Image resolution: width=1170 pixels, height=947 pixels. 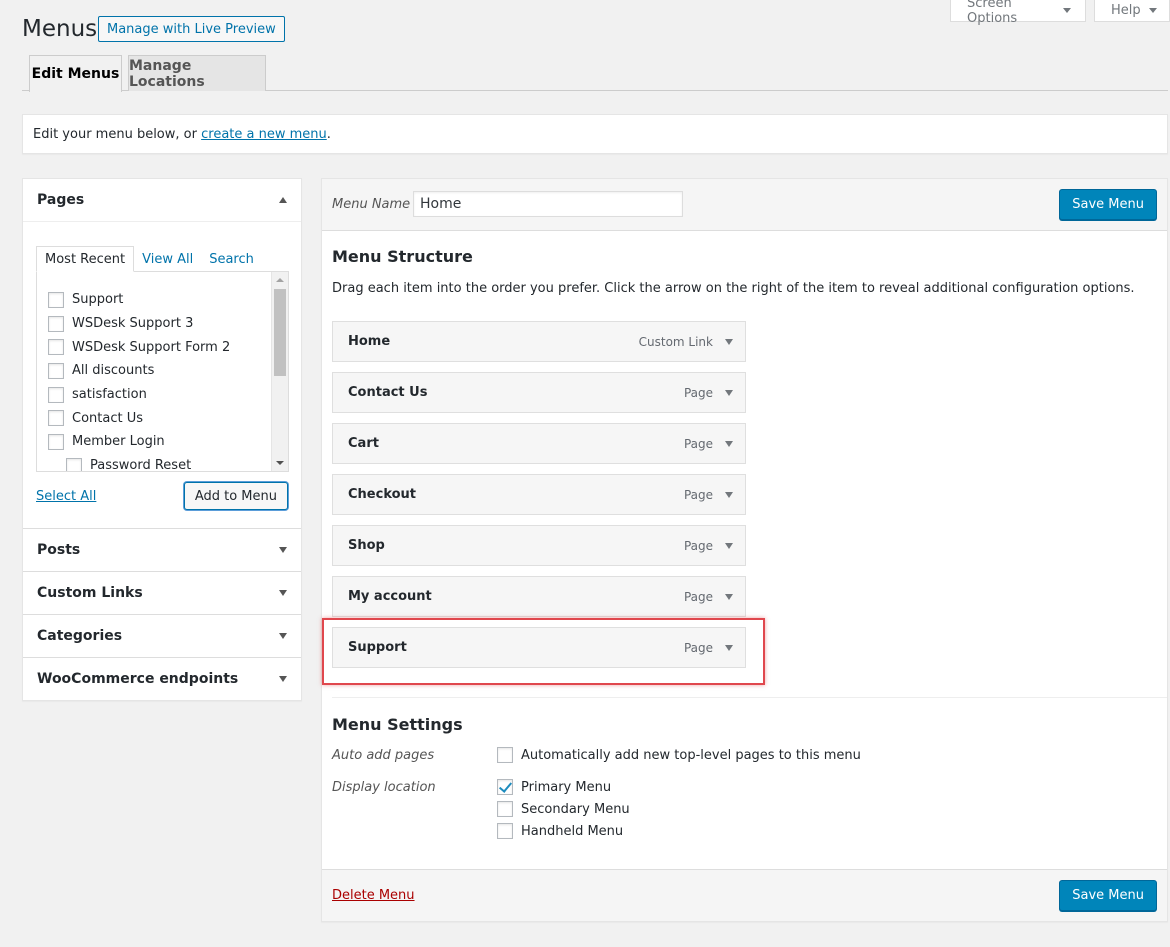 I want to click on menu-item: Cart Page, so click(x=539, y=443).